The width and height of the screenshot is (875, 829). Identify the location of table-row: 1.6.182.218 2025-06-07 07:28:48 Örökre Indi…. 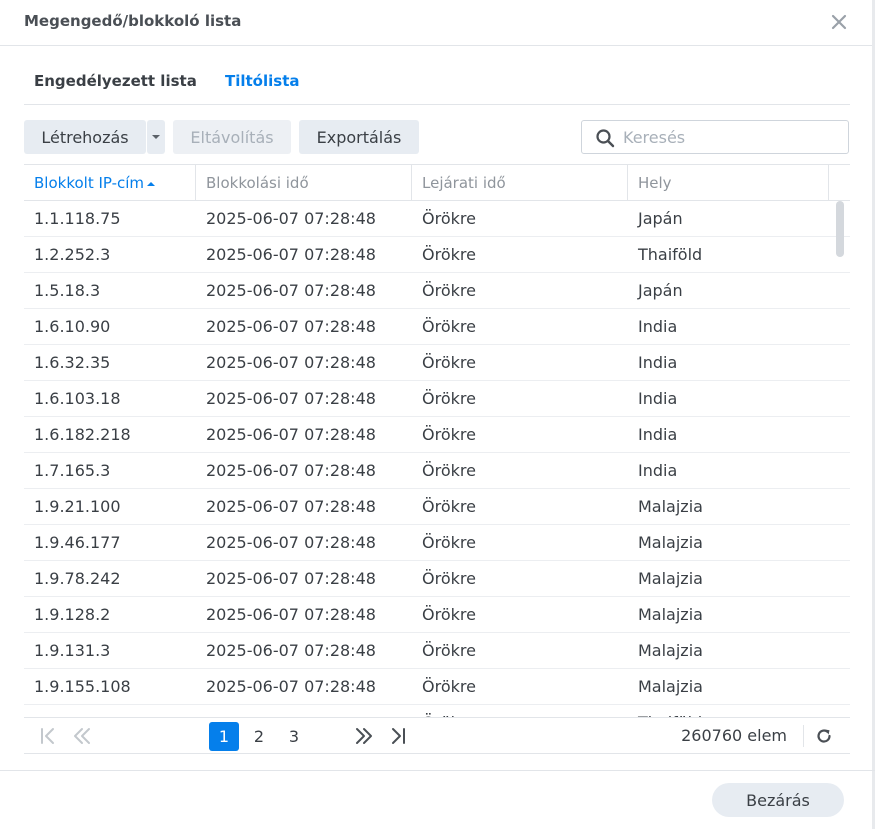
(437, 435).